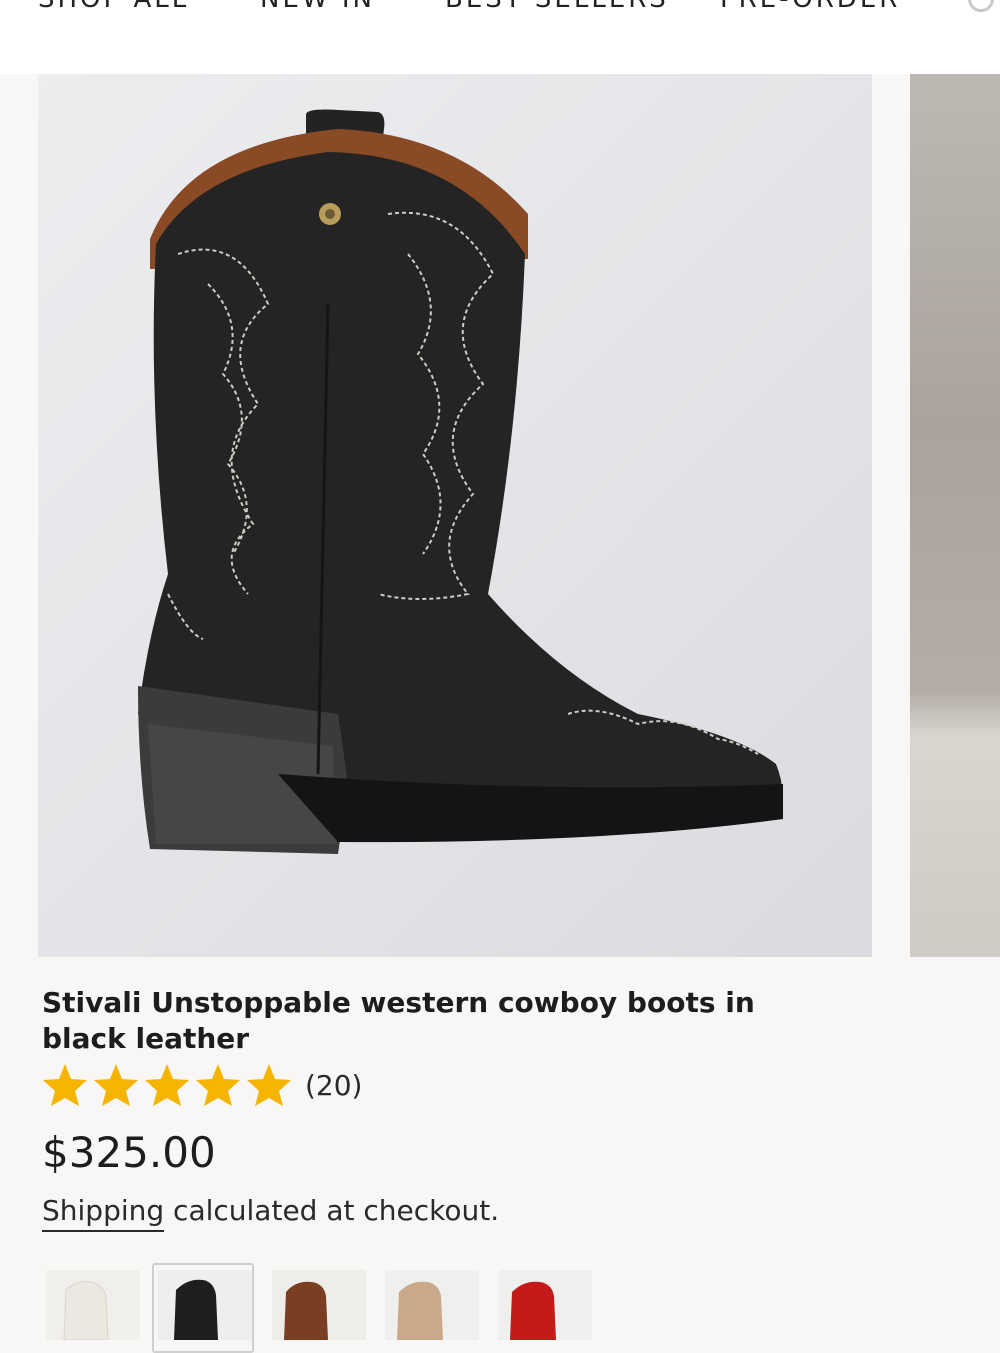 Image resolution: width=1000 pixels, height=1353 pixels. Describe the element at coordinates (545, 1305) in the screenshot. I see `swatch-red` at that location.